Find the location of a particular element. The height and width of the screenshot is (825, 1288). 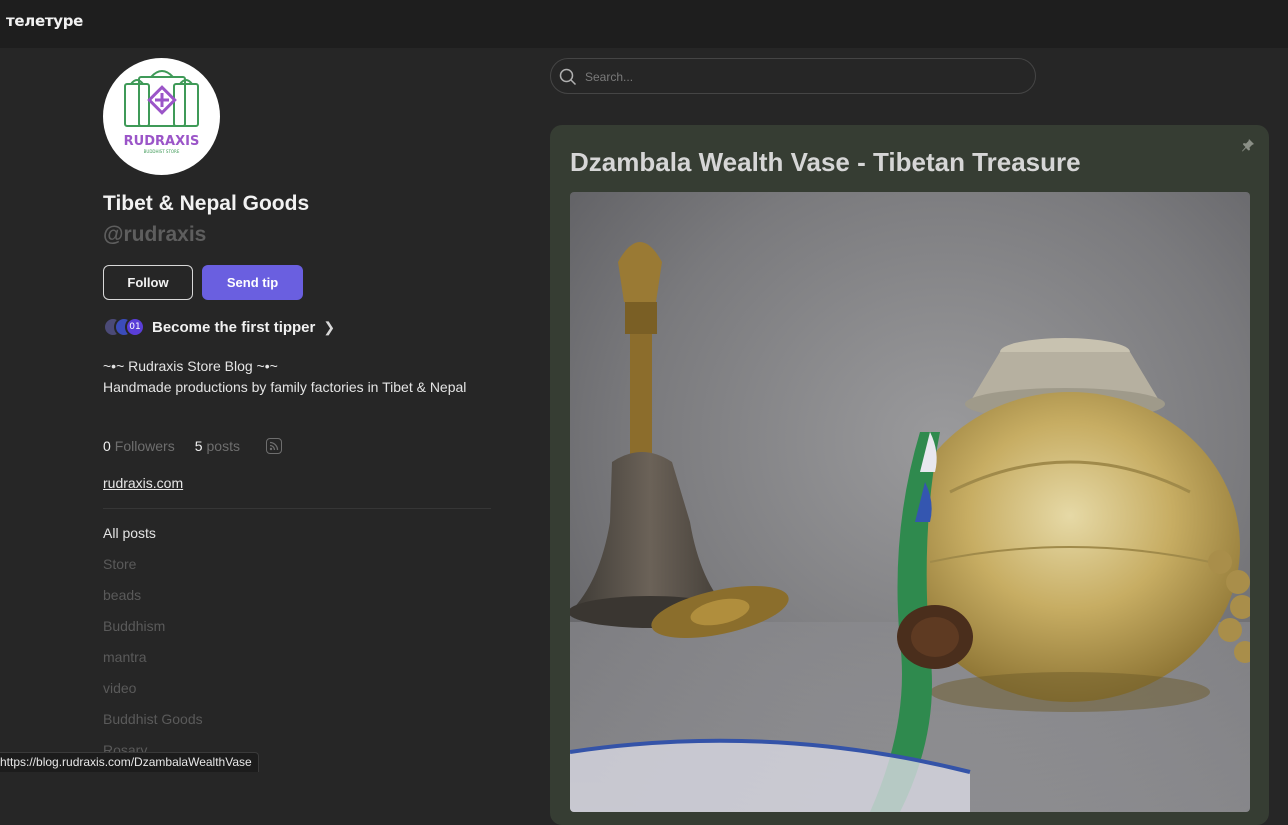

tag-item-video: video is located at coordinates (153, 695).